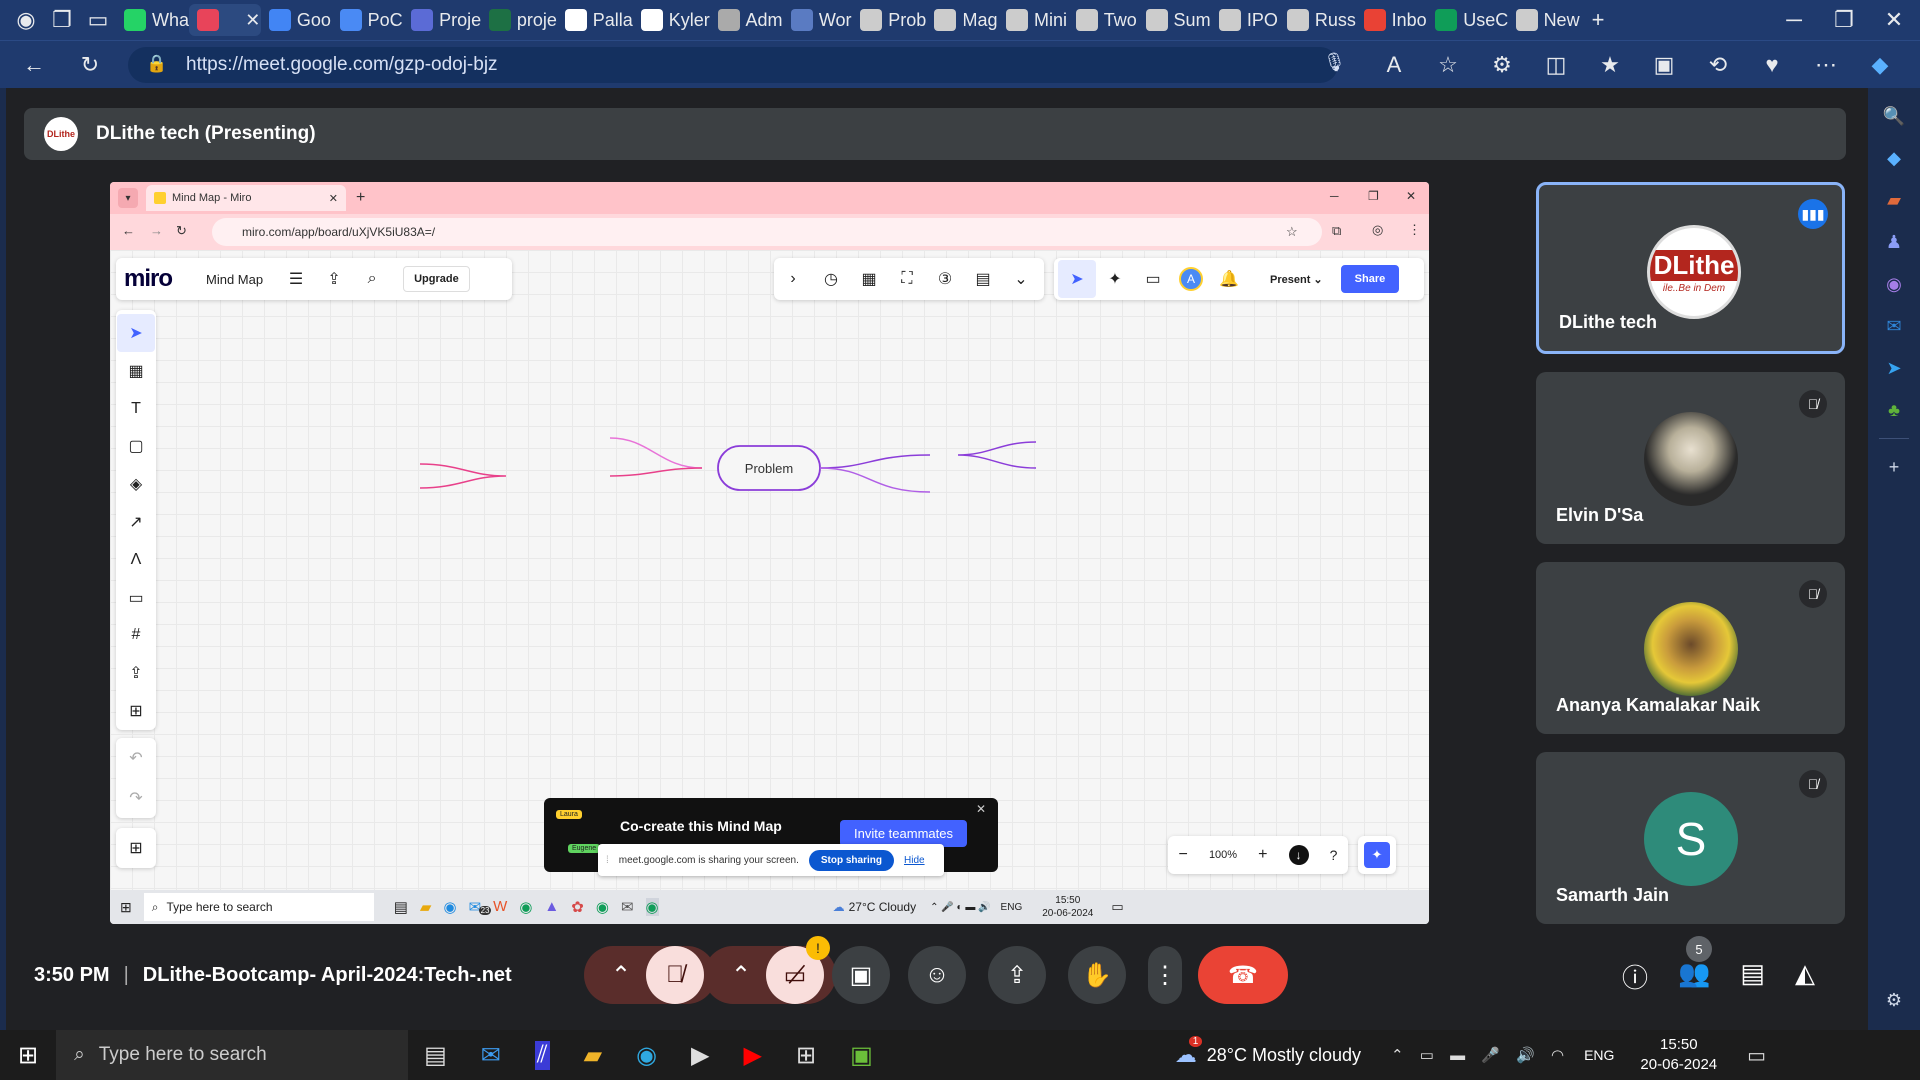 This screenshot has height=1080, width=1920. What do you see at coordinates (1678, 1055) in the screenshot?
I see `windows-clock: 15:50 20-06-2024` at bounding box center [1678, 1055].